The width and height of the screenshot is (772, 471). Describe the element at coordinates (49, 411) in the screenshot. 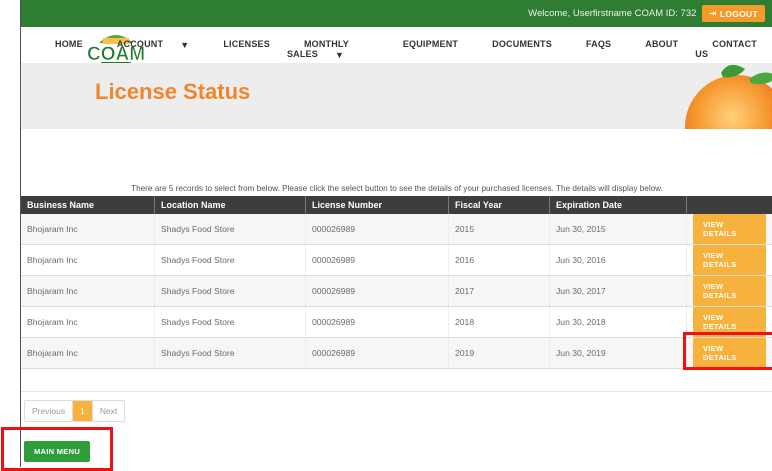

I see `pagination-previous: Previous` at that location.